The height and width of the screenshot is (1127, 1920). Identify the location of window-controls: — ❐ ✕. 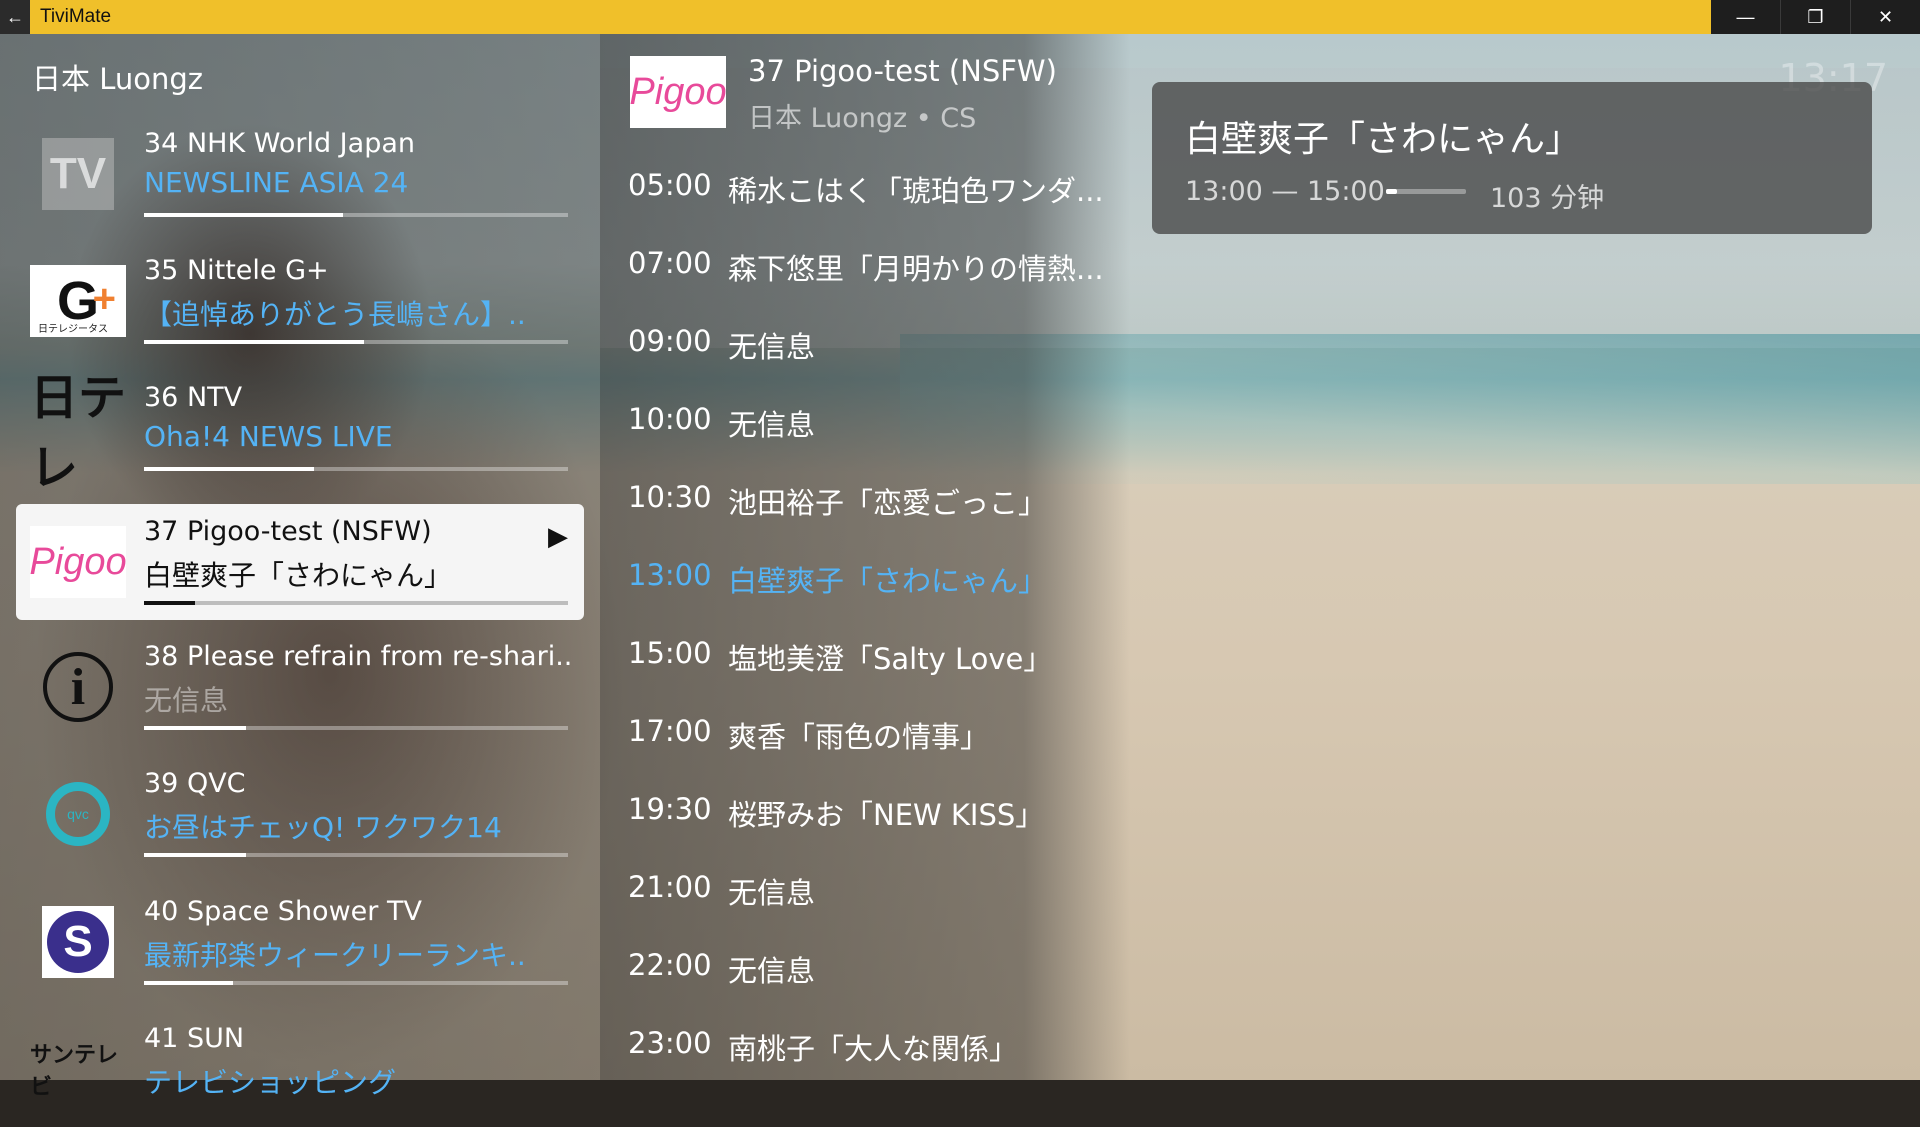
(1815, 17).